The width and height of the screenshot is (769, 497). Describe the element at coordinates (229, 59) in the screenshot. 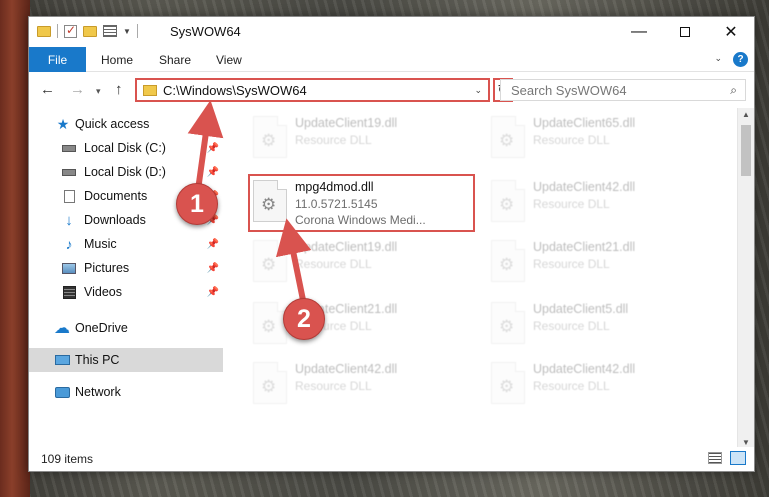

I see `tab-view: View` at that location.